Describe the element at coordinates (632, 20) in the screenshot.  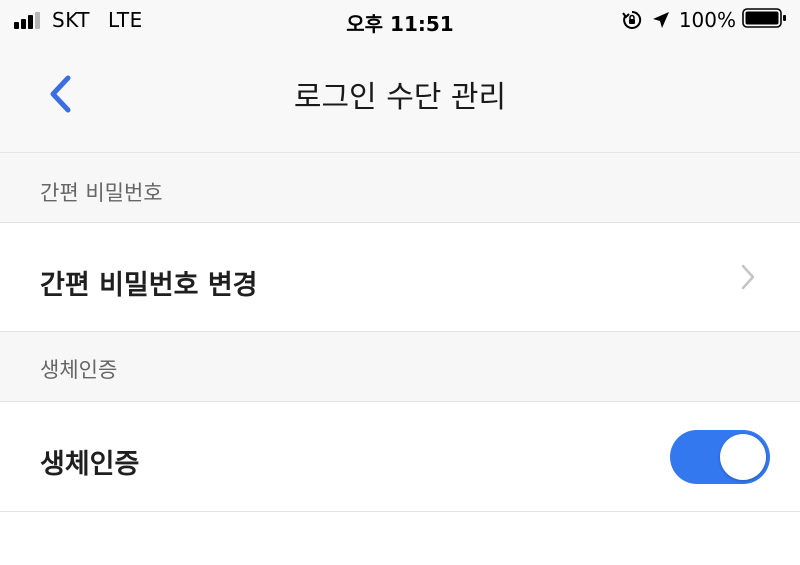
I see `orientation-lock-icon` at that location.